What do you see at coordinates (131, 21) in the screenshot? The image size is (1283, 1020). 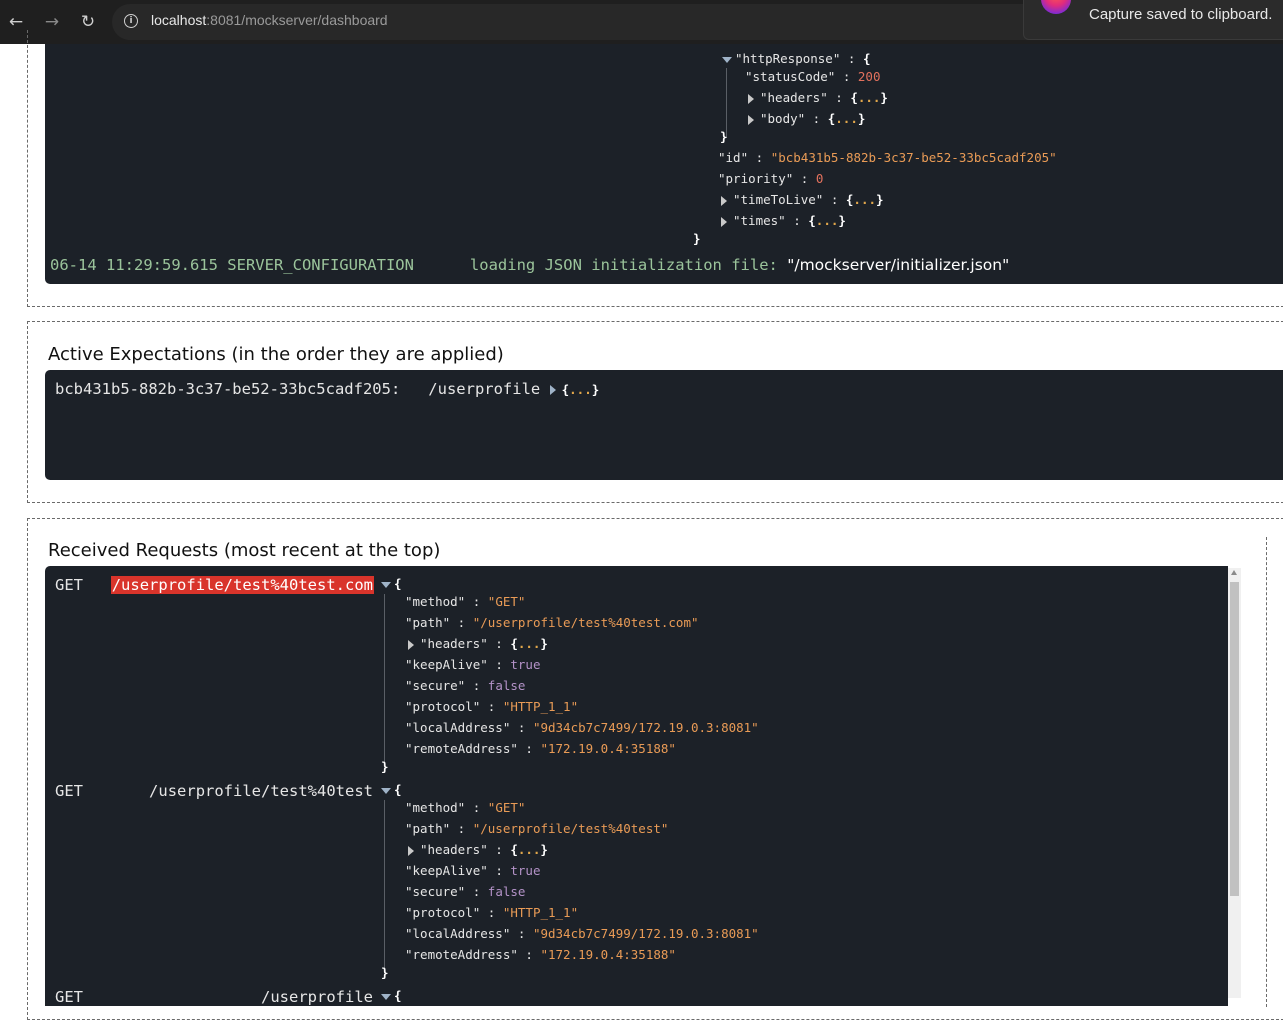 I see `site-info-icon: i` at bounding box center [131, 21].